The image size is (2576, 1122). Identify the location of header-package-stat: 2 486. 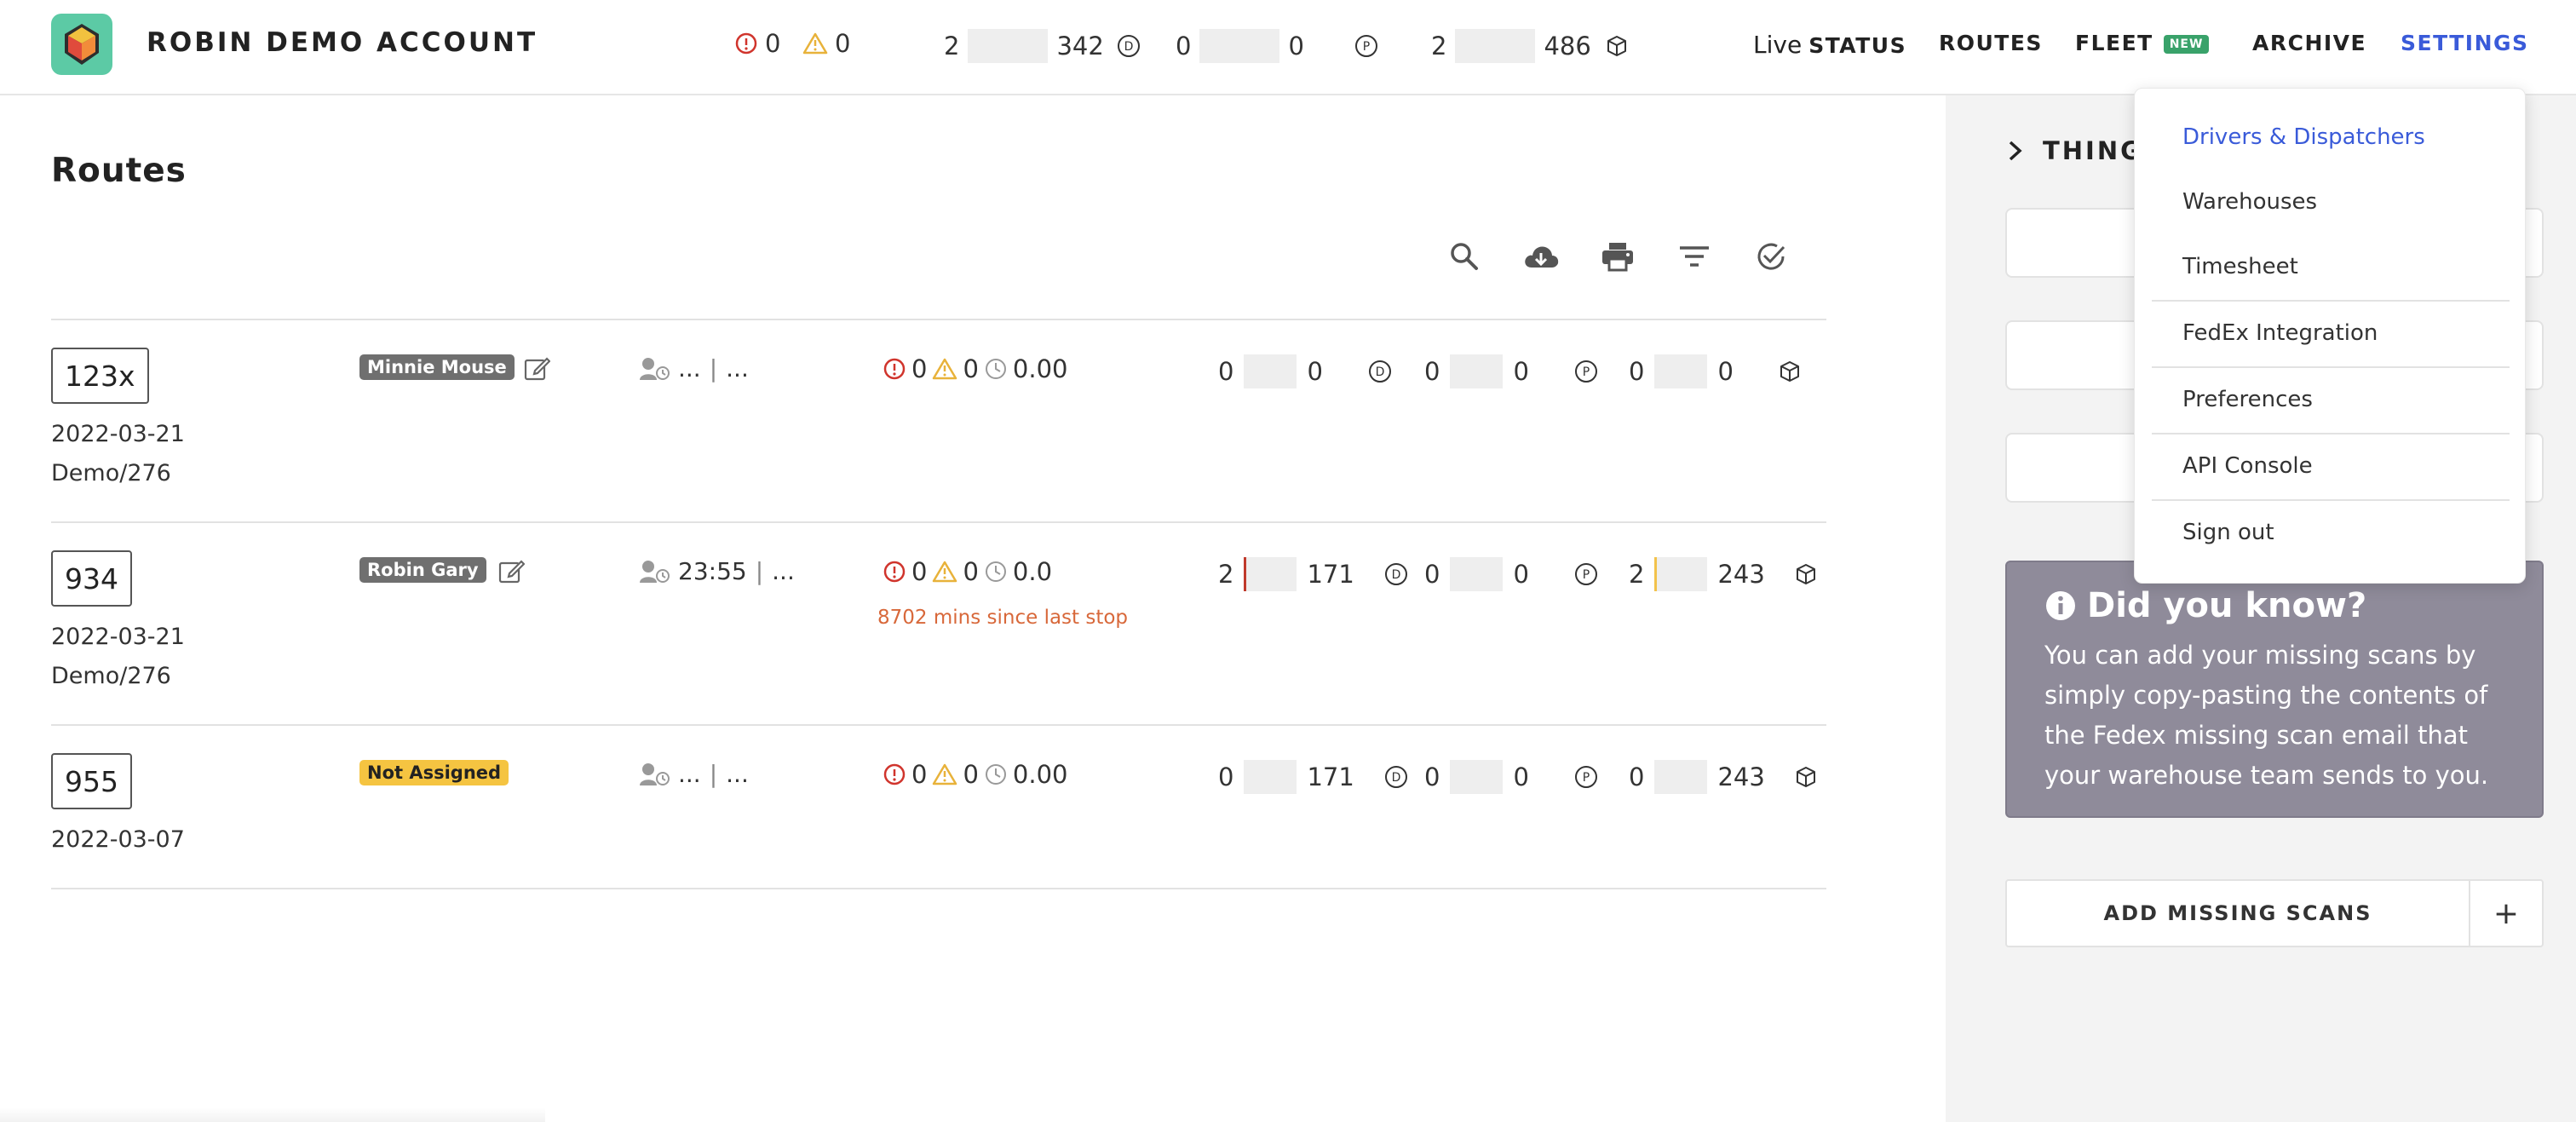
(1530, 46).